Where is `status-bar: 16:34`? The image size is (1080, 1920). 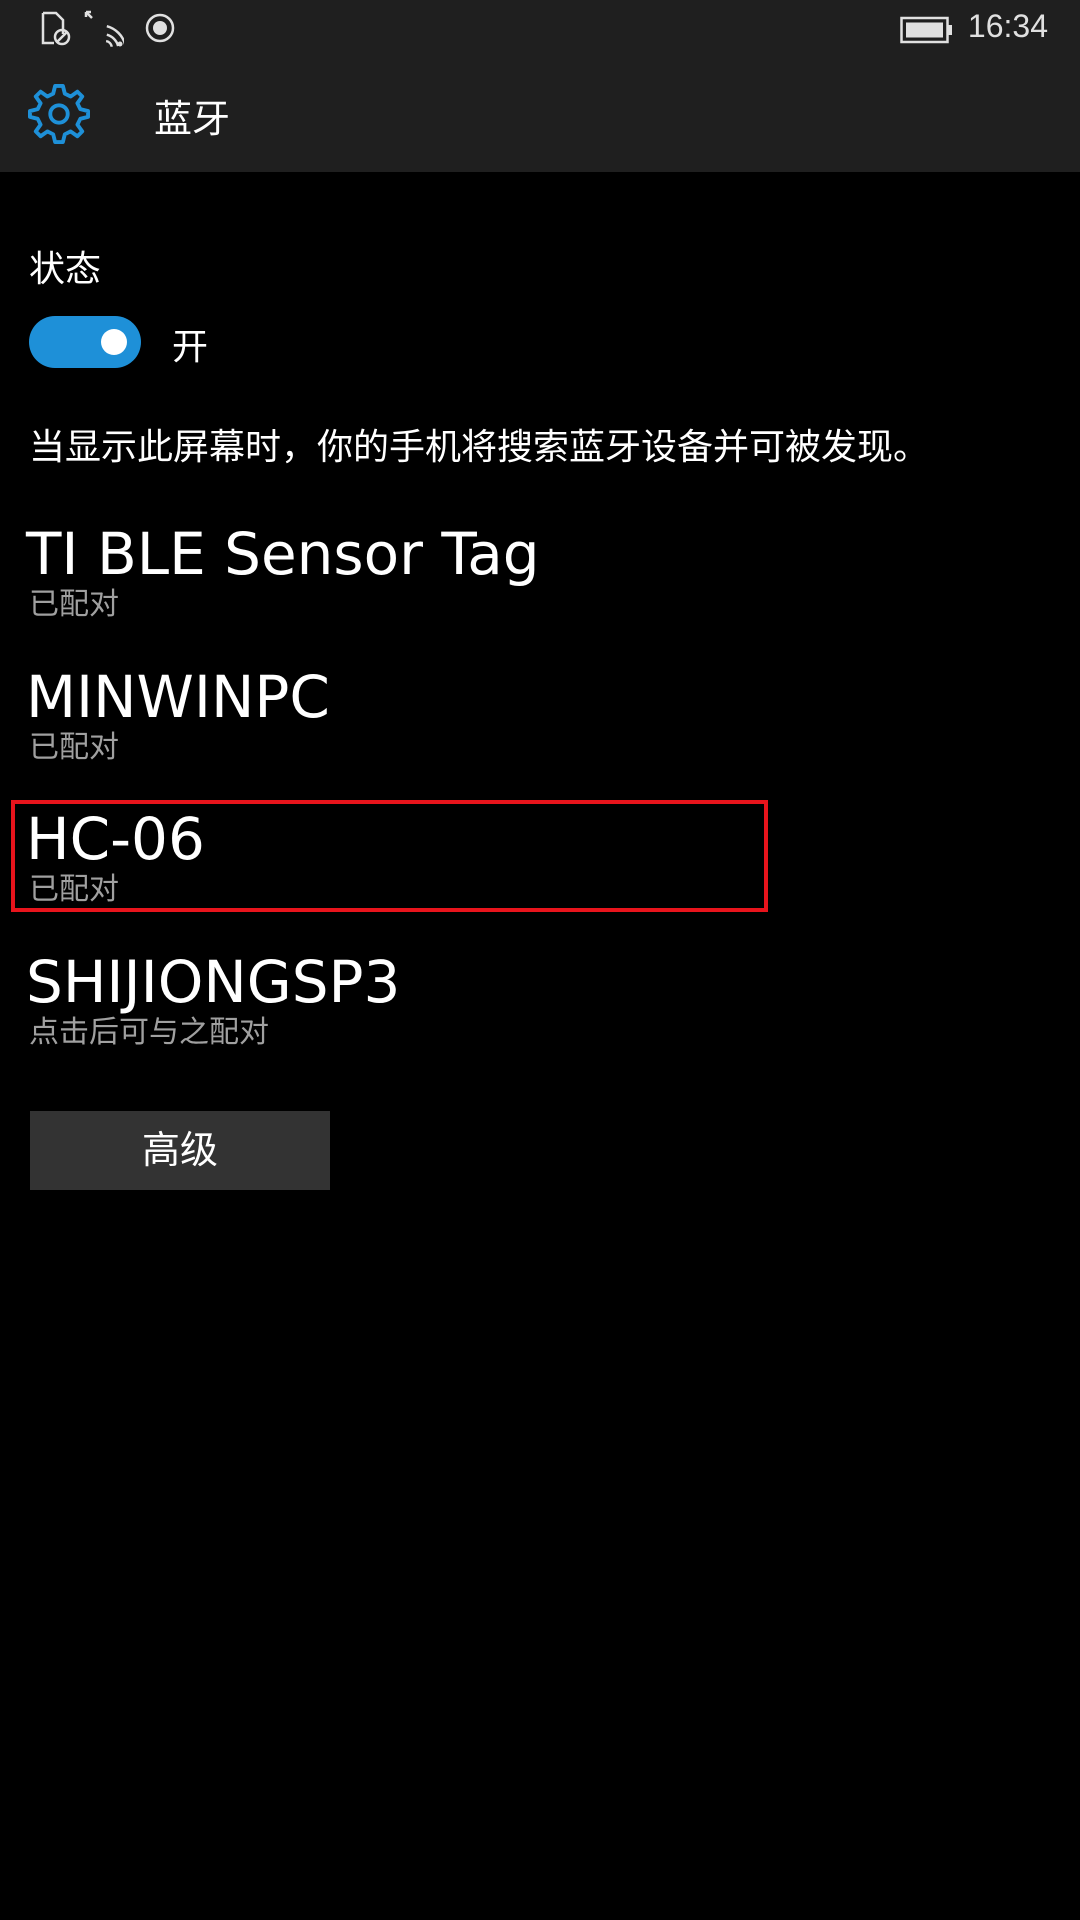
status-bar: 16:34 is located at coordinates (540, 30).